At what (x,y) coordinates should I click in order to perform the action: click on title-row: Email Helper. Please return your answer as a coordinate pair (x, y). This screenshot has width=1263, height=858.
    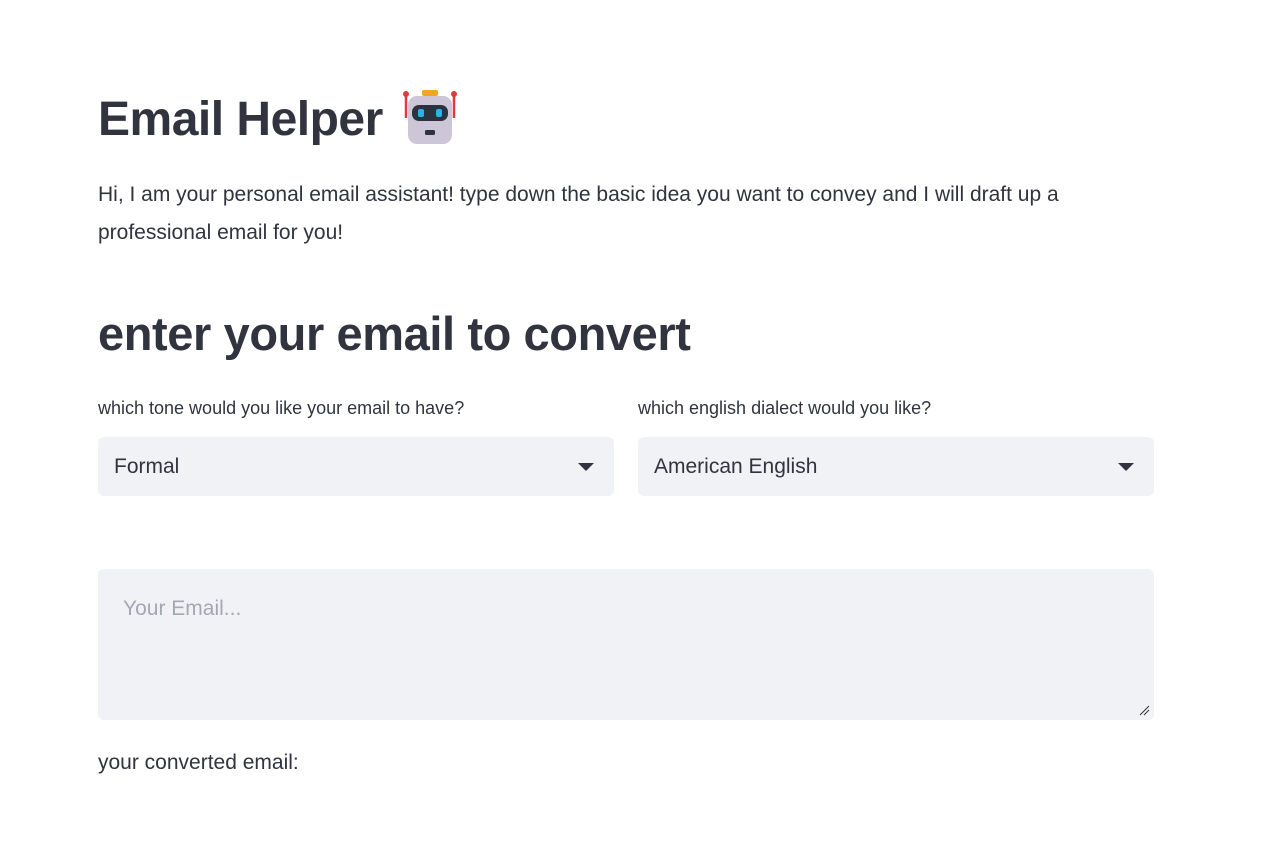
    Looking at the image, I should click on (278, 120).